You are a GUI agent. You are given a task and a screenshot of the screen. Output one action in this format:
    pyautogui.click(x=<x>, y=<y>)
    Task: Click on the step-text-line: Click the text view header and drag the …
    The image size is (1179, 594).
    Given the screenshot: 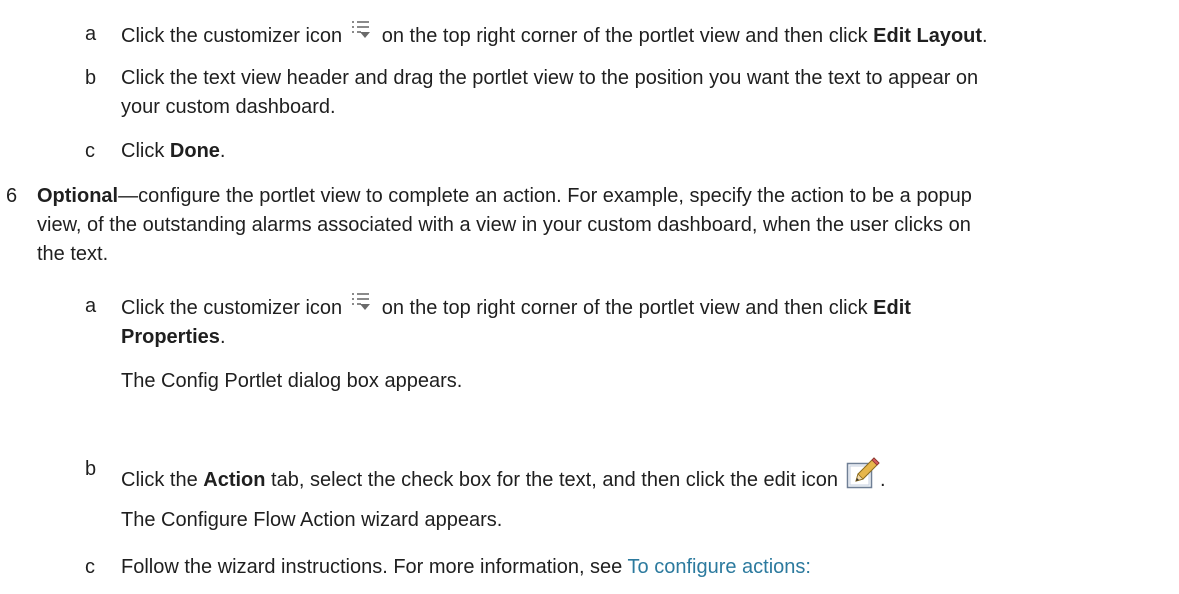 What is the action you would take?
    pyautogui.click(x=550, y=78)
    